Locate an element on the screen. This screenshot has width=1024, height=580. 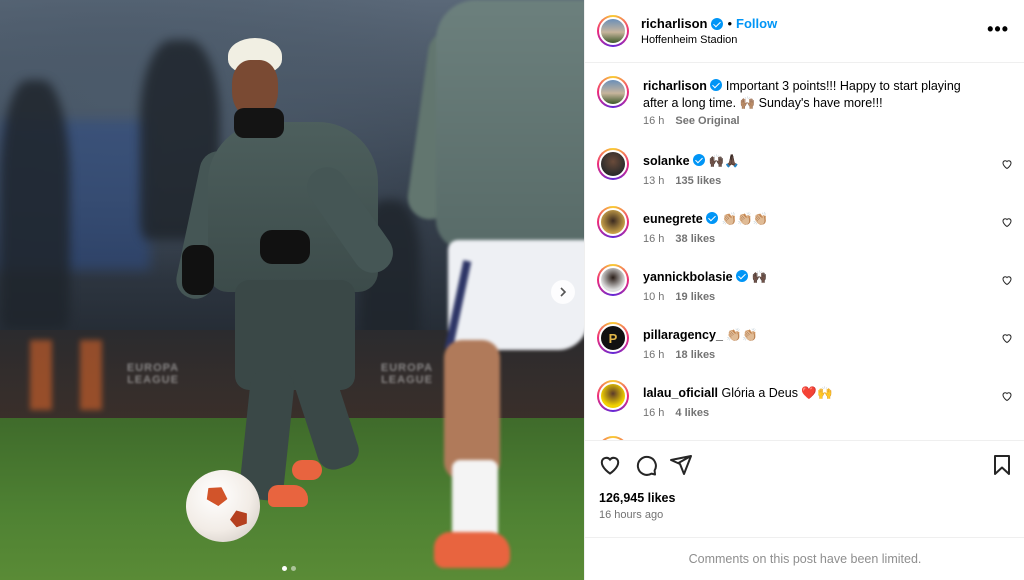
comment-meta: 16 h 4 likes is located at coordinates (676, 413).